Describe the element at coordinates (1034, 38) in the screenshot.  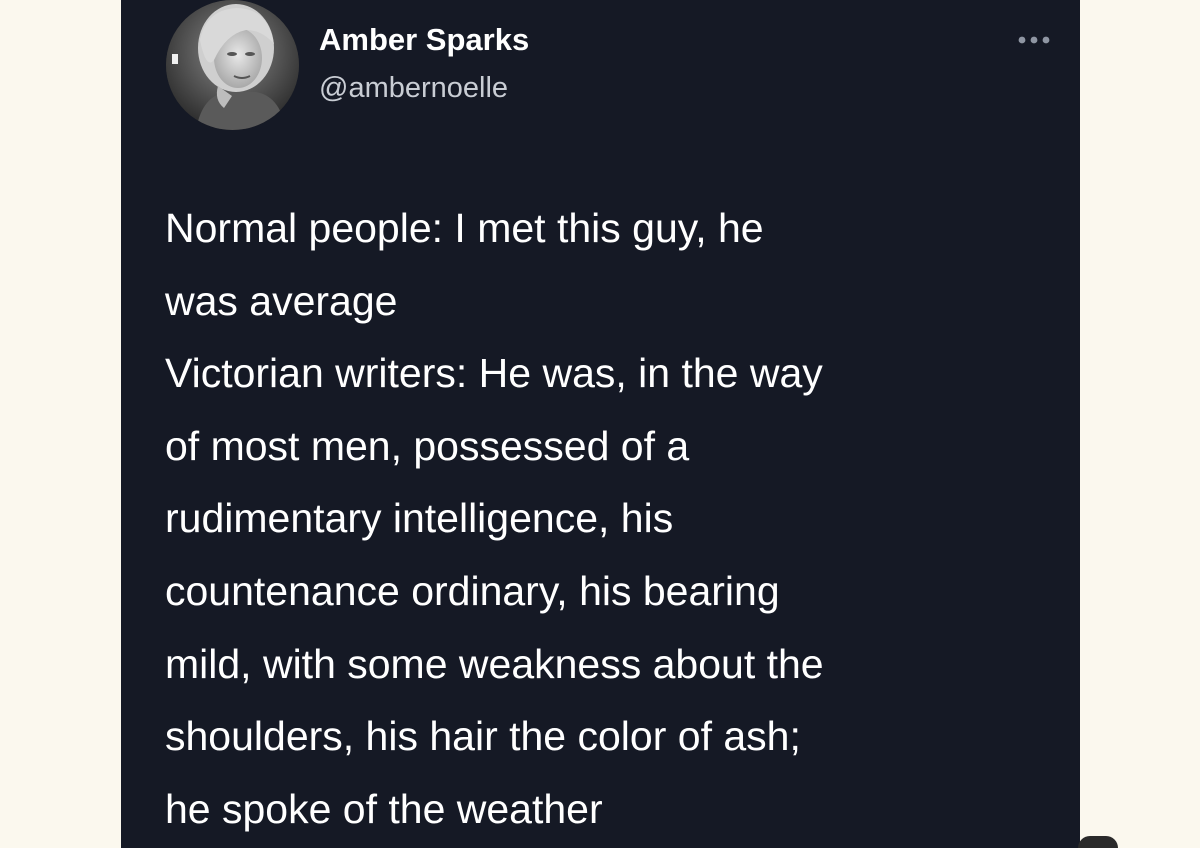
I see `more-horizontal-icon` at that location.